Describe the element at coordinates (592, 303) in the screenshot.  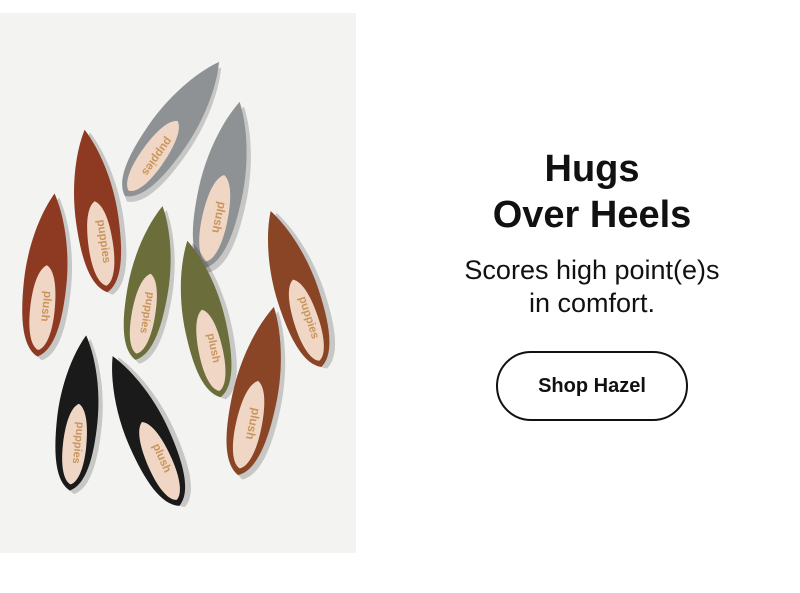
I see `subheadline-line-2: in comfort.` at that location.